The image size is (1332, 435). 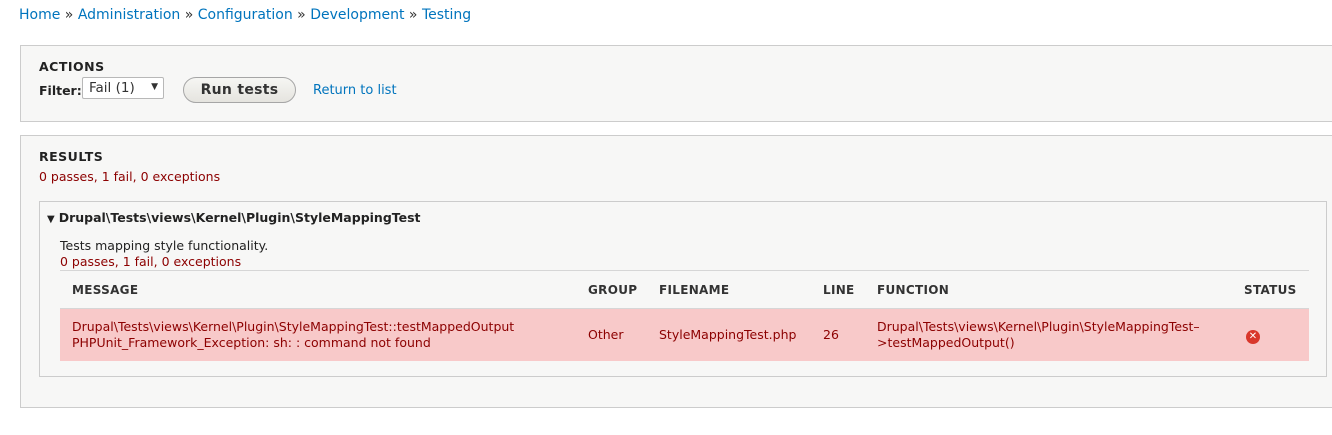 What do you see at coordinates (72, 66) in the screenshot?
I see `actions-legend: ACTIONS` at bounding box center [72, 66].